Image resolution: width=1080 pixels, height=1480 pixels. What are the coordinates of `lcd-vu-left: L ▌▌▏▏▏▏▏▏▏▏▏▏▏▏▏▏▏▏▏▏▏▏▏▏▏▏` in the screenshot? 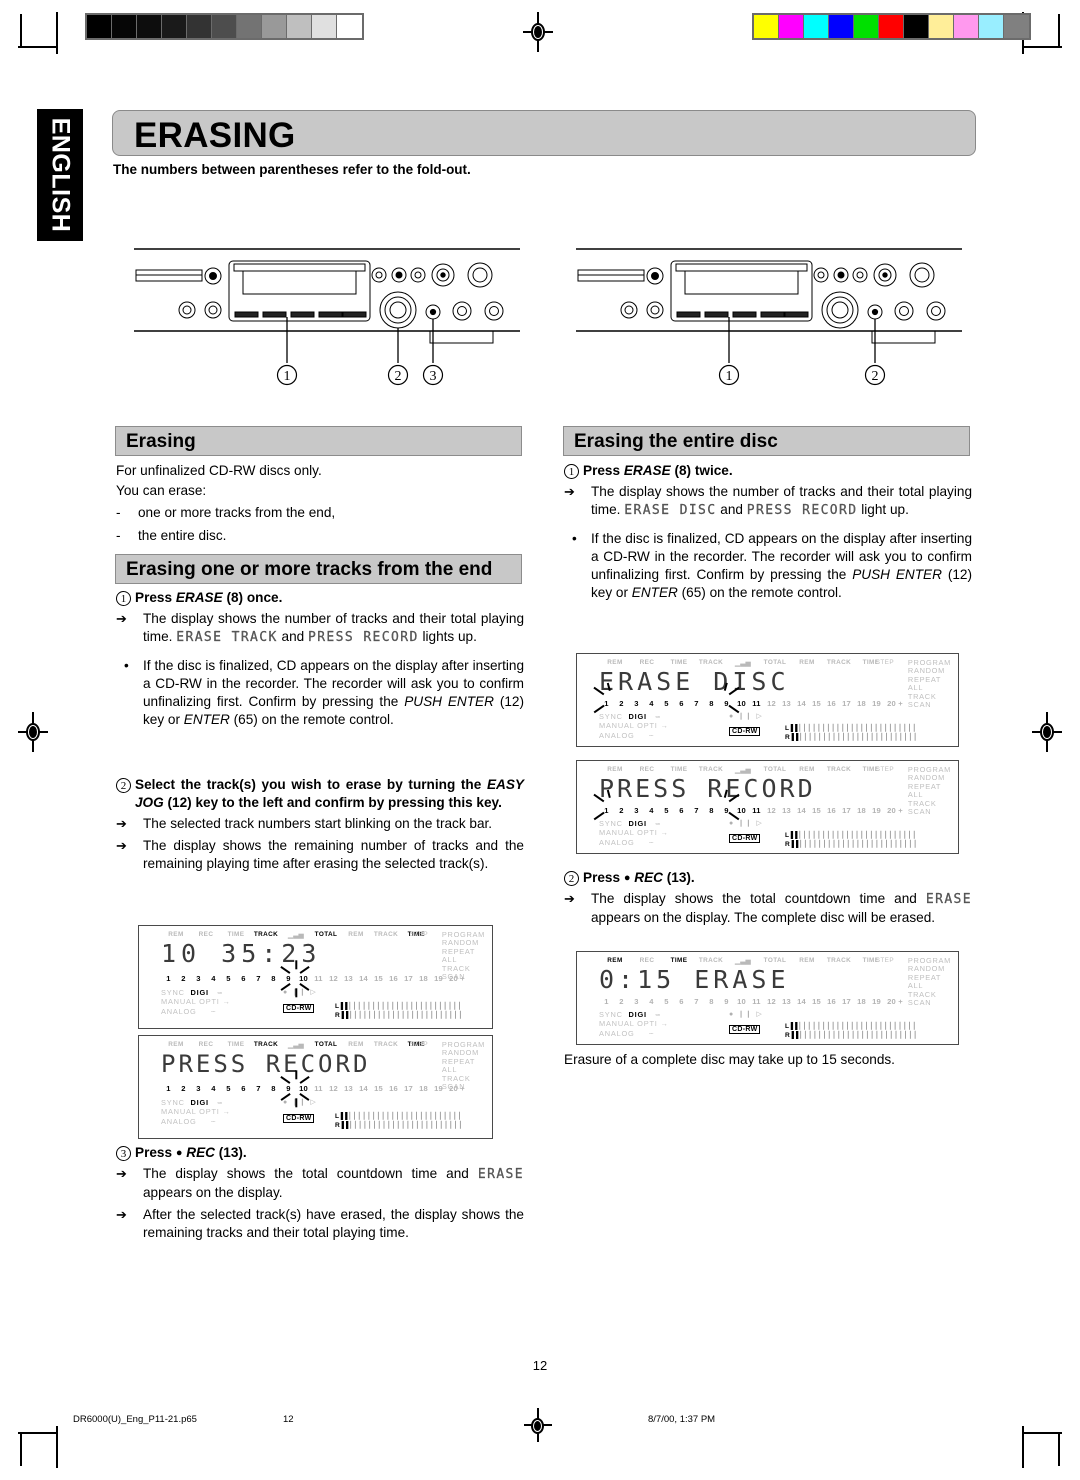 It's located at (400, 1116).